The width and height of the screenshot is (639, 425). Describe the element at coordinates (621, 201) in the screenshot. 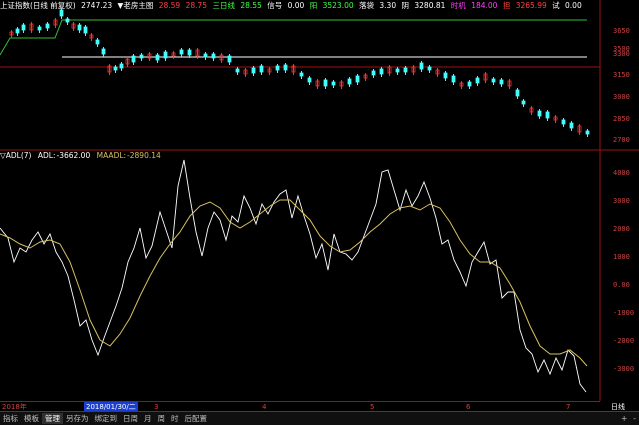

I see `adl-tick: 3000` at that location.